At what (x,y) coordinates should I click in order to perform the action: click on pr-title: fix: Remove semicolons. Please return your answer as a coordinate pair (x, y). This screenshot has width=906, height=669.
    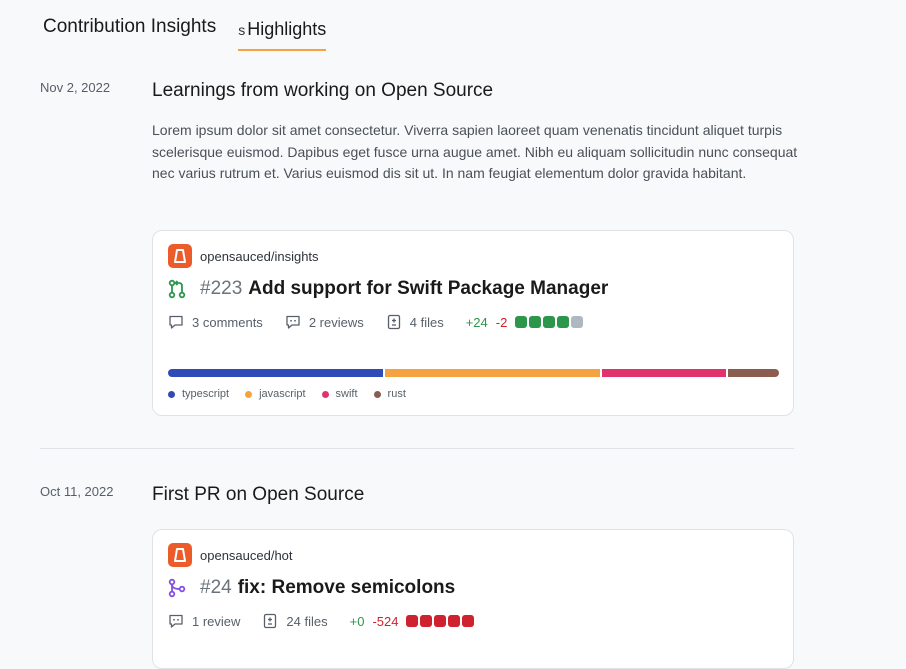
    Looking at the image, I should click on (347, 588).